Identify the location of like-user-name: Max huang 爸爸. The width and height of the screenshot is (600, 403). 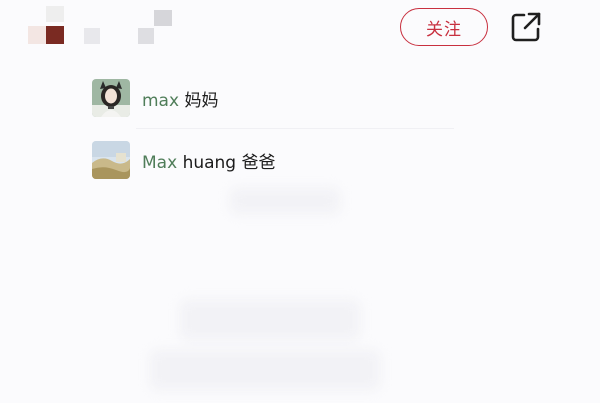
(209, 160).